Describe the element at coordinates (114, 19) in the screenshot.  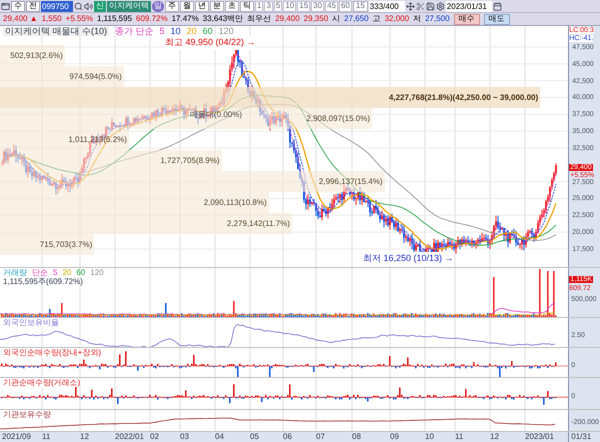
I see `quote-value: 1,115,595` at that location.